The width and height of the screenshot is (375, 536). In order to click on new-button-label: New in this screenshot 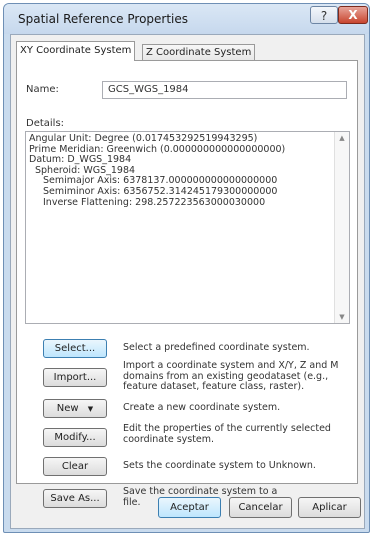, I will do `click(67, 408)`.